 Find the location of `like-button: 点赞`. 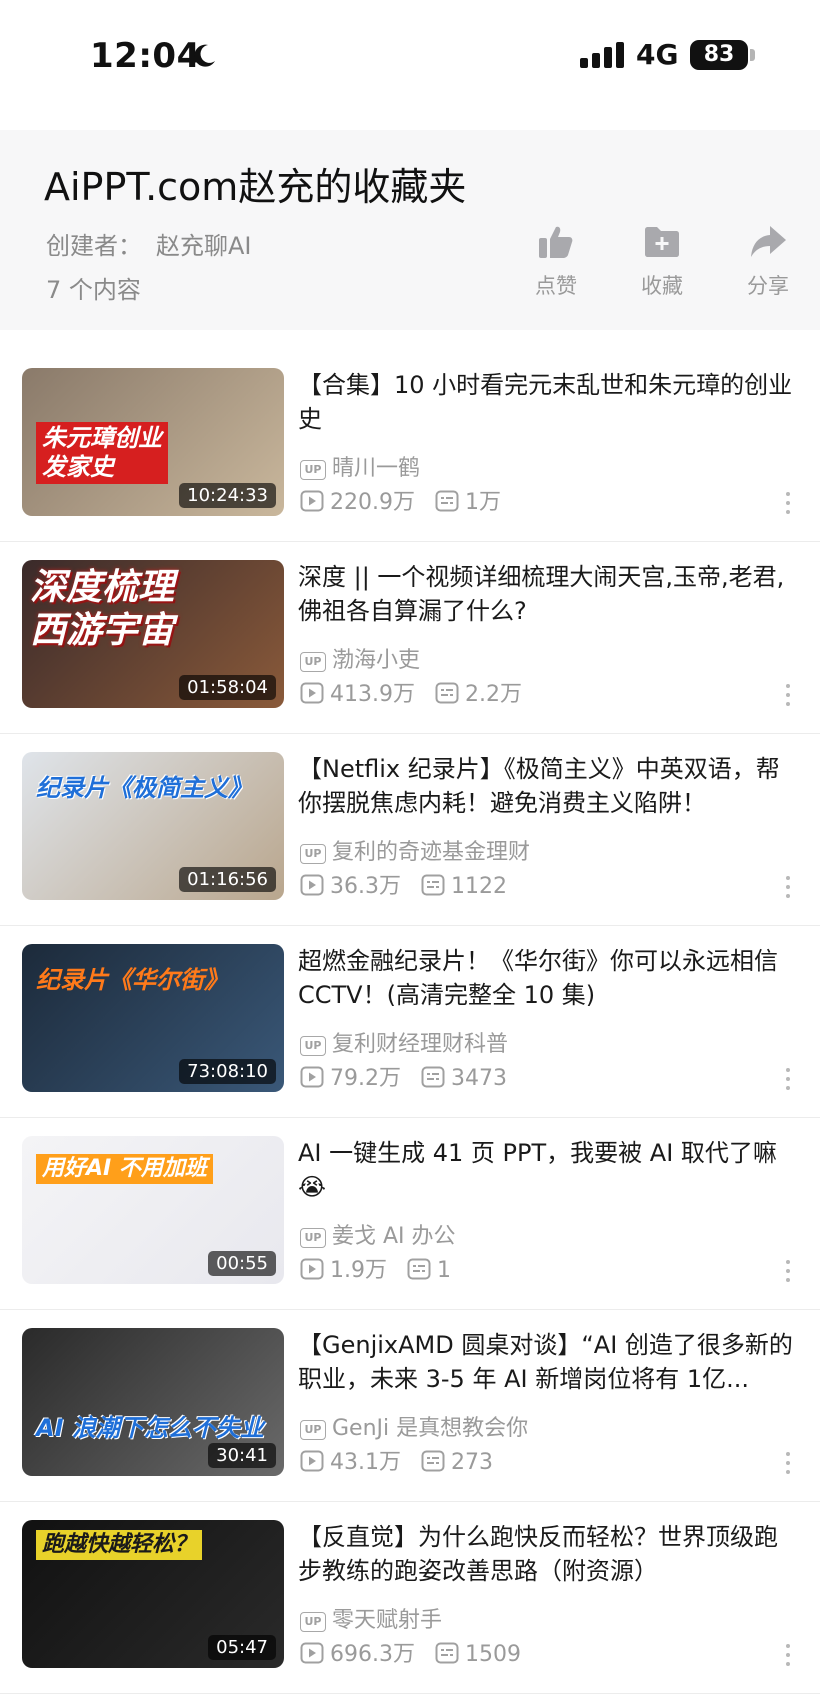

like-button: 点赞 is located at coordinates (556, 261).